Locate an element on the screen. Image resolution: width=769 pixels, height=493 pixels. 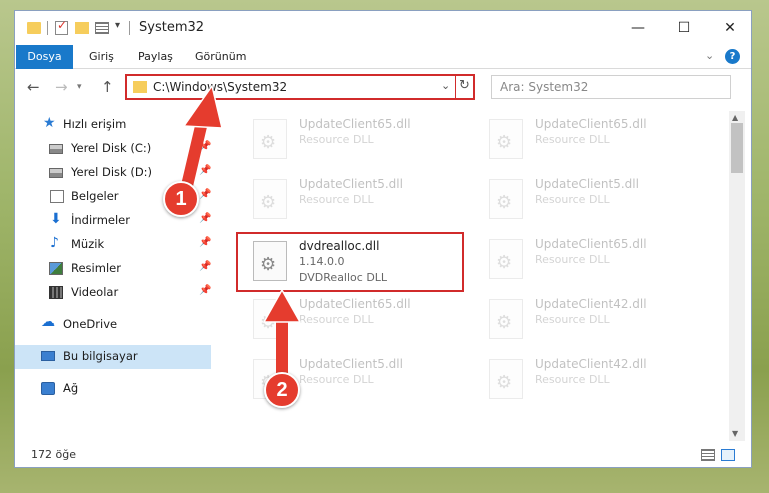
folder-icon is located at coordinates (140, 87).